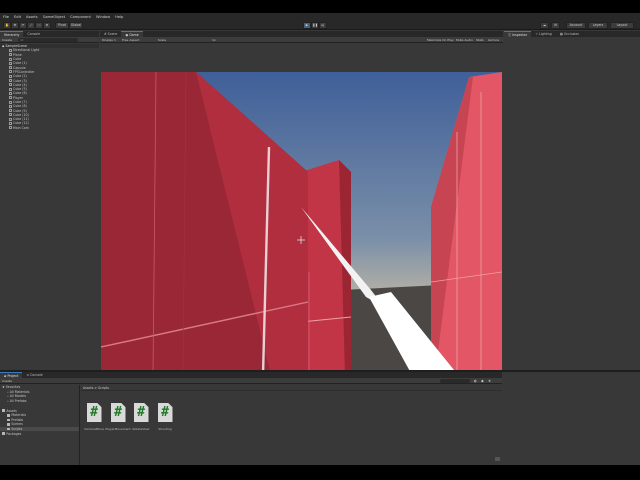  What do you see at coordinates (49, 128) in the screenshot?
I see `hierarchy-item: Main Cam` at bounding box center [49, 128].